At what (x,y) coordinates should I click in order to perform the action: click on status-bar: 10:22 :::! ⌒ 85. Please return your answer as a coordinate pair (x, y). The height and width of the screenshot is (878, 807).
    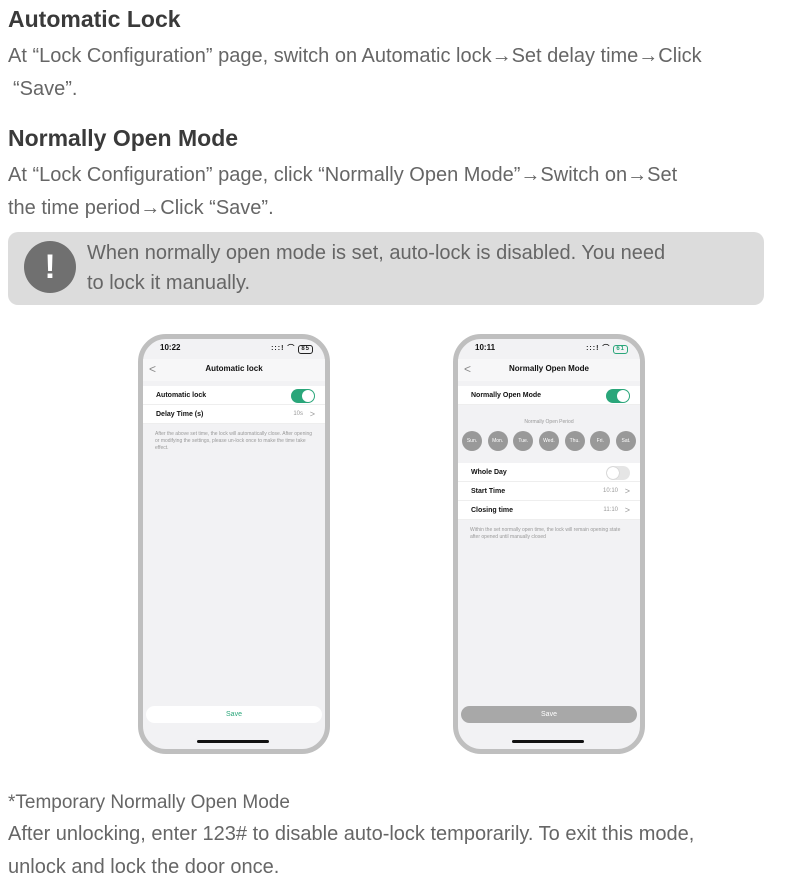
    Looking at the image, I should click on (234, 350).